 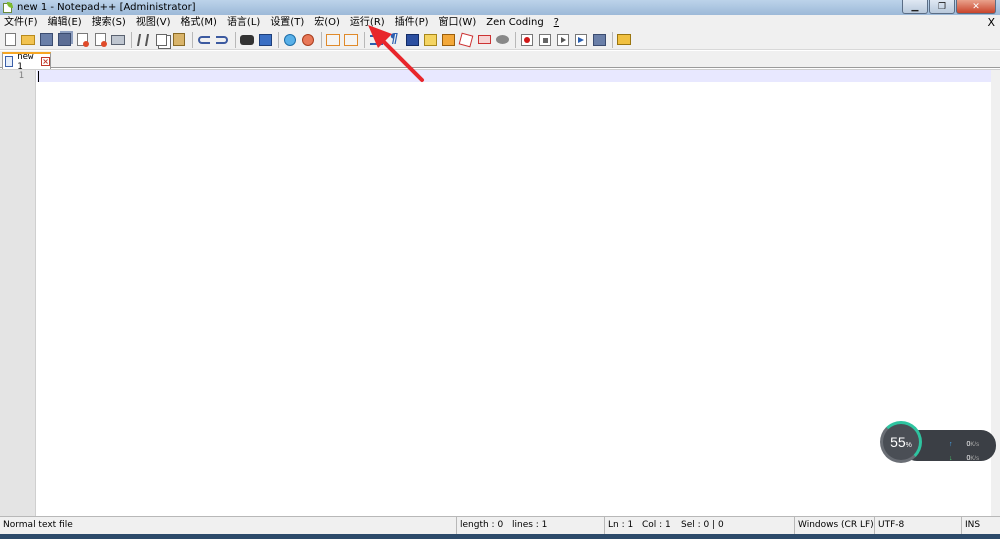 I want to click on menu-plugins: 插件(P), so click(x=412, y=22).